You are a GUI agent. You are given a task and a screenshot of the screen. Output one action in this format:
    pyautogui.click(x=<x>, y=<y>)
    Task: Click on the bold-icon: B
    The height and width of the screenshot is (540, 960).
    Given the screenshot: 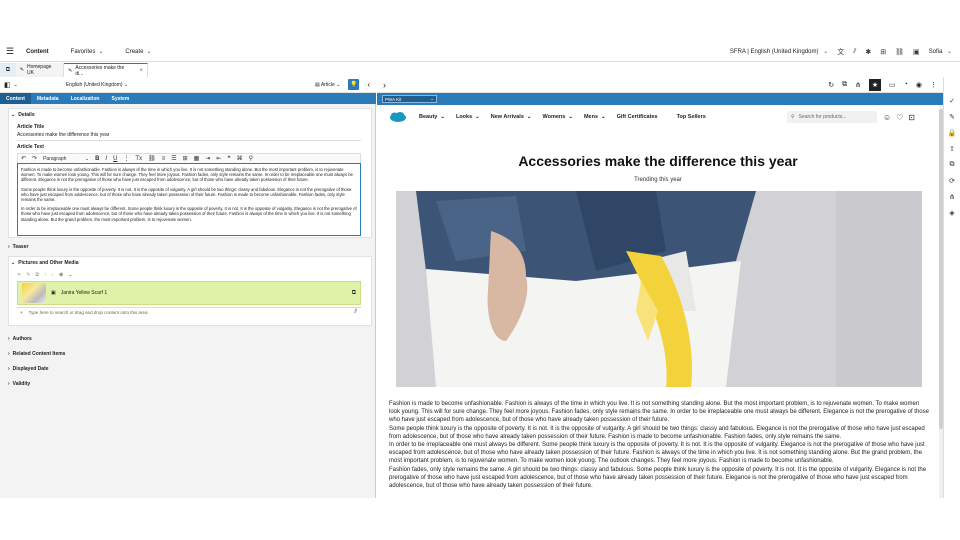 What is the action you would take?
    pyautogui.click(x=97, y=159)
    